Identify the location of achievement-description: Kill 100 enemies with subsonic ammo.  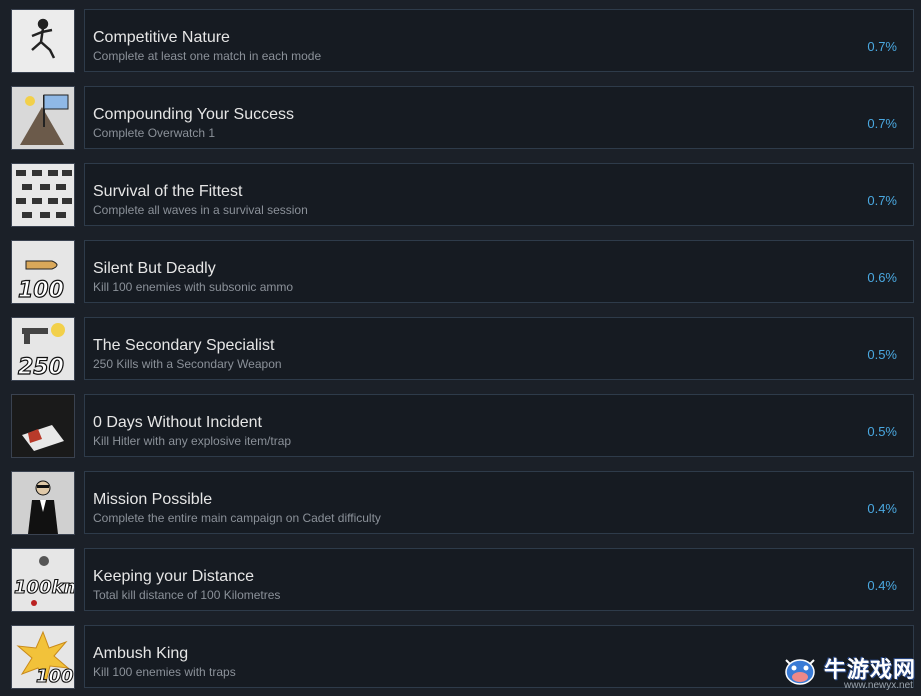
(193, 287).